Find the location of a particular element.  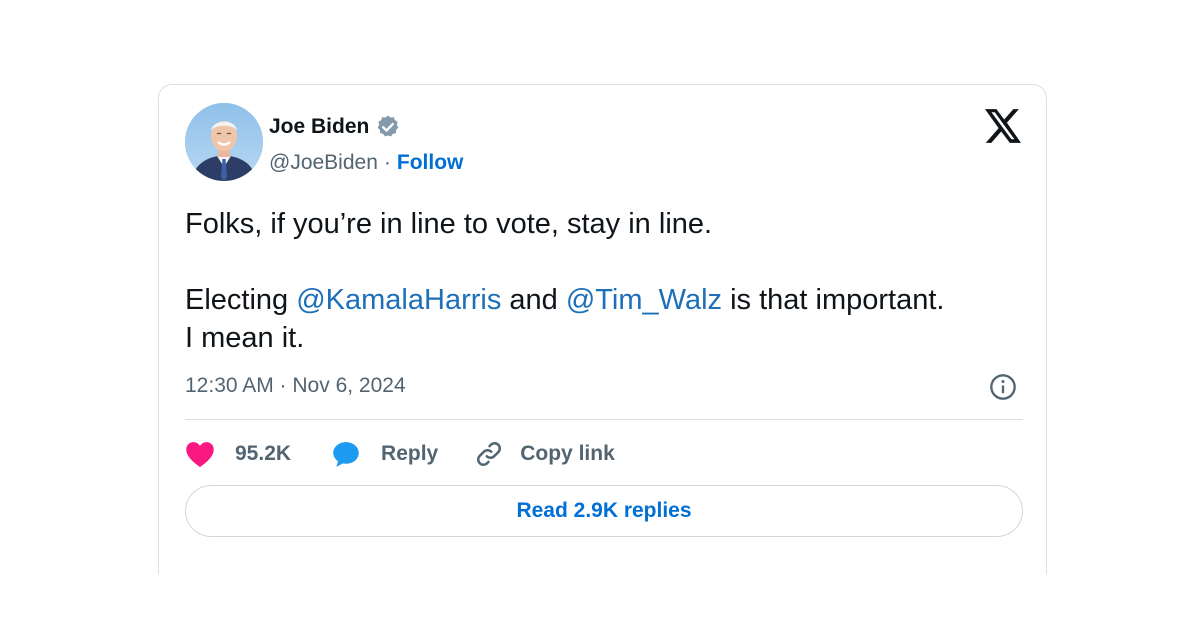

read-replies-button: Read 2.9K replies is located at coordinates (604, 511).